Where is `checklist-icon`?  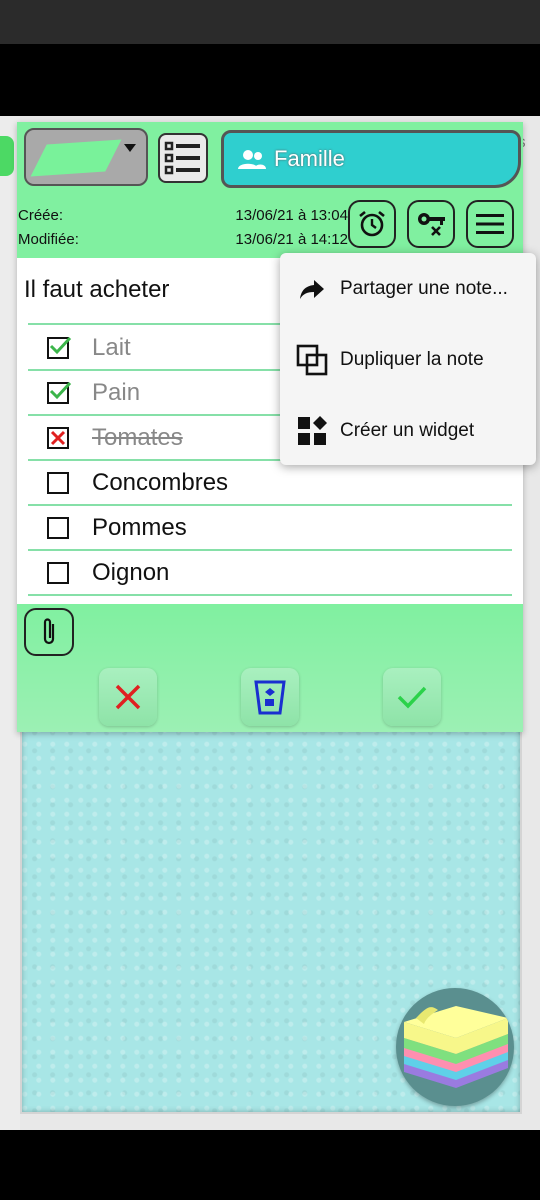 checklist-icon is located at coordinates (182, 158).